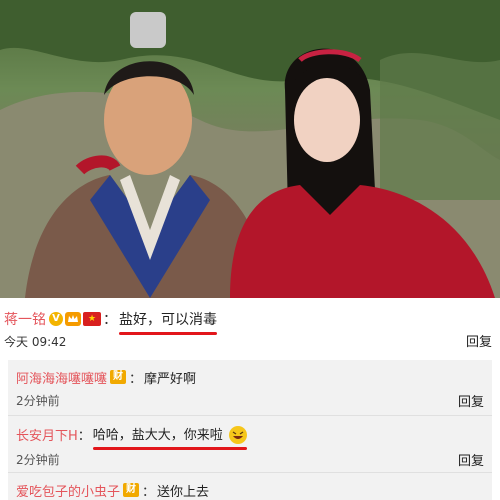 The height and width of the screenshot is (500, 500). Describe the element at coordinates (73, 319) in the screenshot. I see `vip-crown-icon` at that location.